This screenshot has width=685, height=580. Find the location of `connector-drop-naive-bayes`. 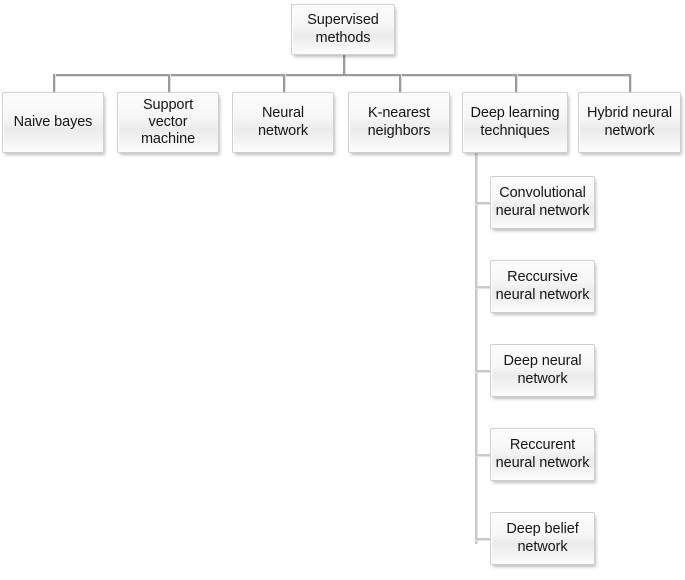

connector-drop-naive-bayes is located at coordinates (54, 83).